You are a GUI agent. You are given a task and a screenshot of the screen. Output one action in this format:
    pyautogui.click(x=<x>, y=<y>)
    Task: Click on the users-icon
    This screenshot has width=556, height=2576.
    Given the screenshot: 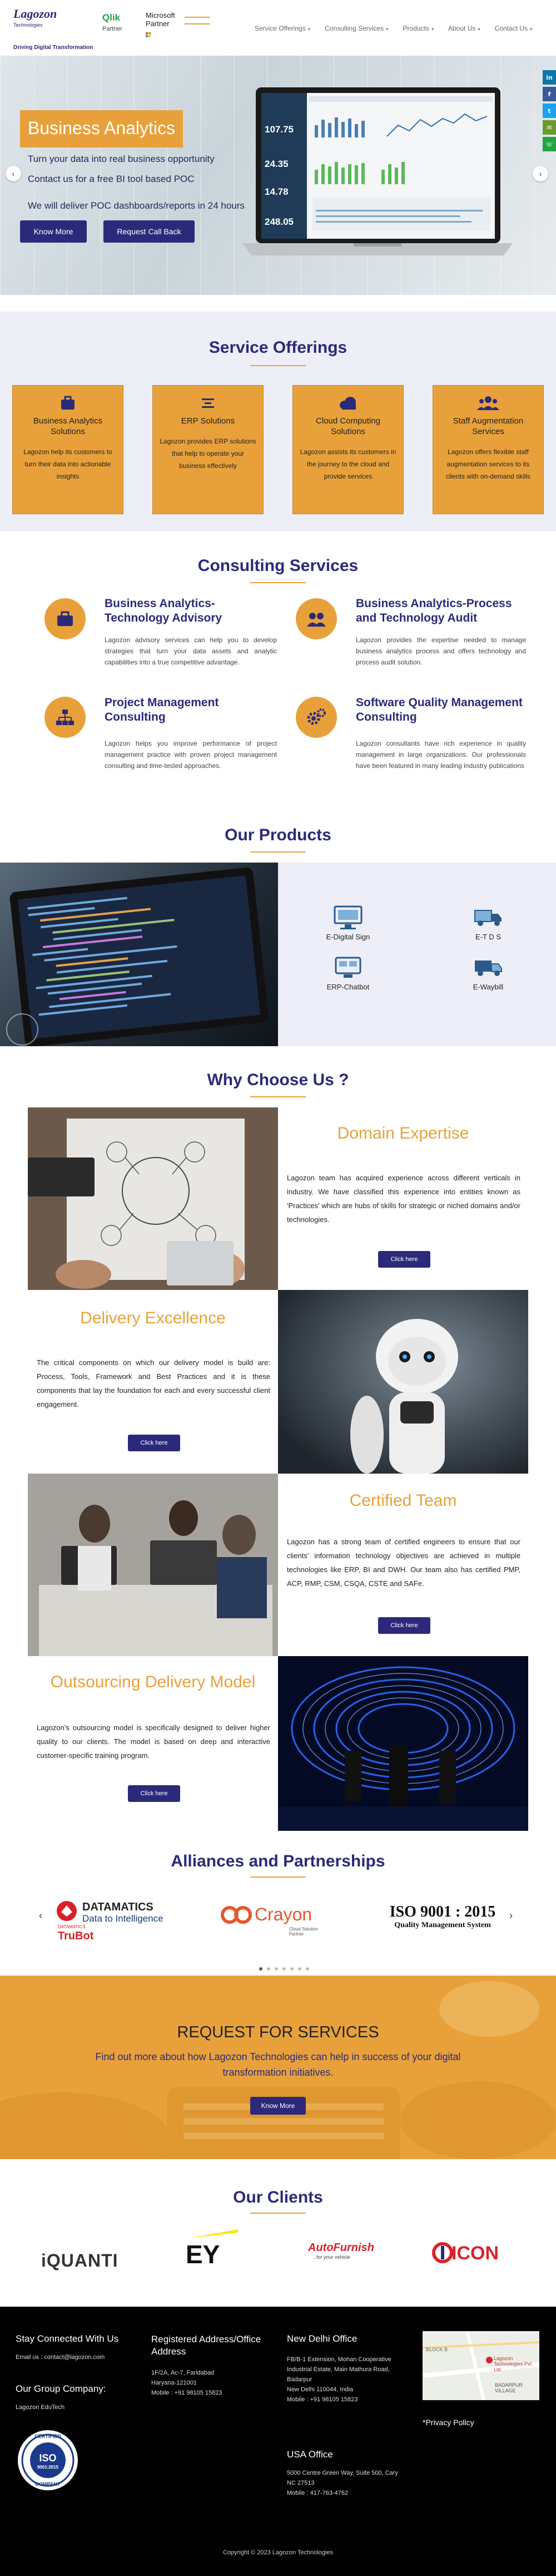 What is the action you would take?
    pyautogui.click(x=489, y=402)
    